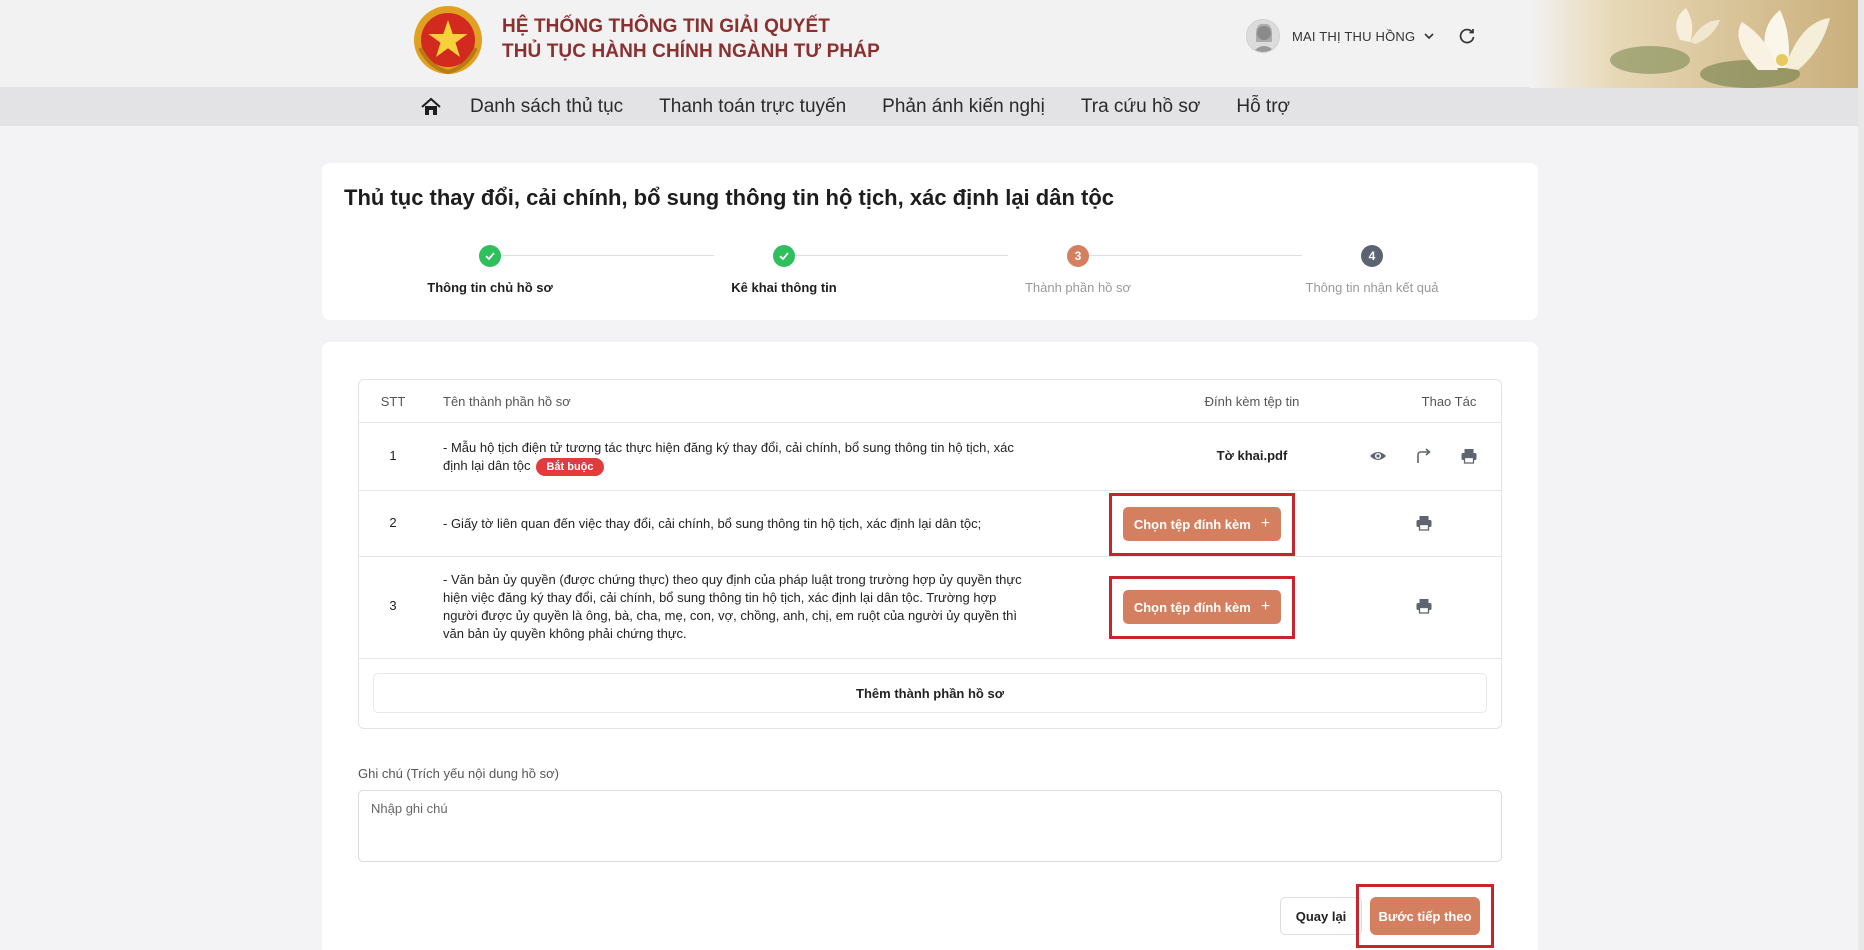 The image size is (1864, 950). What do you see at coordinates (963, 107) in the screenshot?
I see `nav-item-feedback: Phản ánh kiến nghị` at bounding box center [963, 107].